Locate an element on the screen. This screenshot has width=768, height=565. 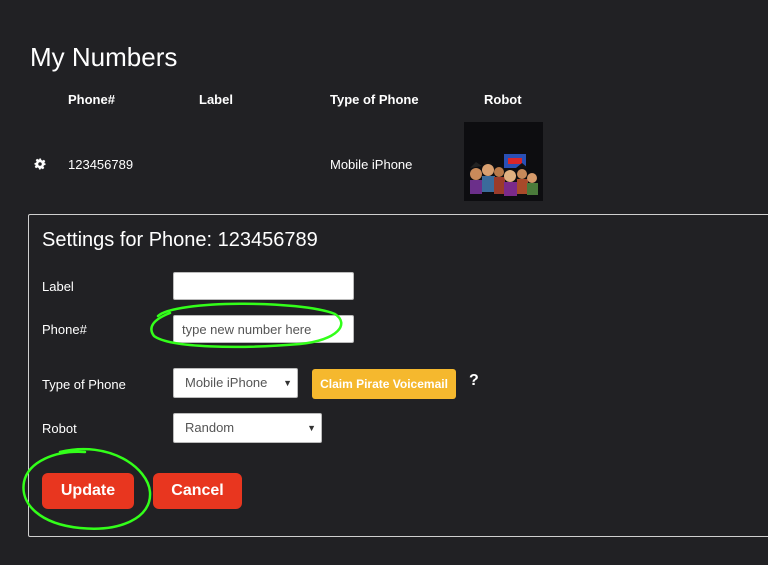
row-type: Mobile iPhone is located at coordinates (371, 164).